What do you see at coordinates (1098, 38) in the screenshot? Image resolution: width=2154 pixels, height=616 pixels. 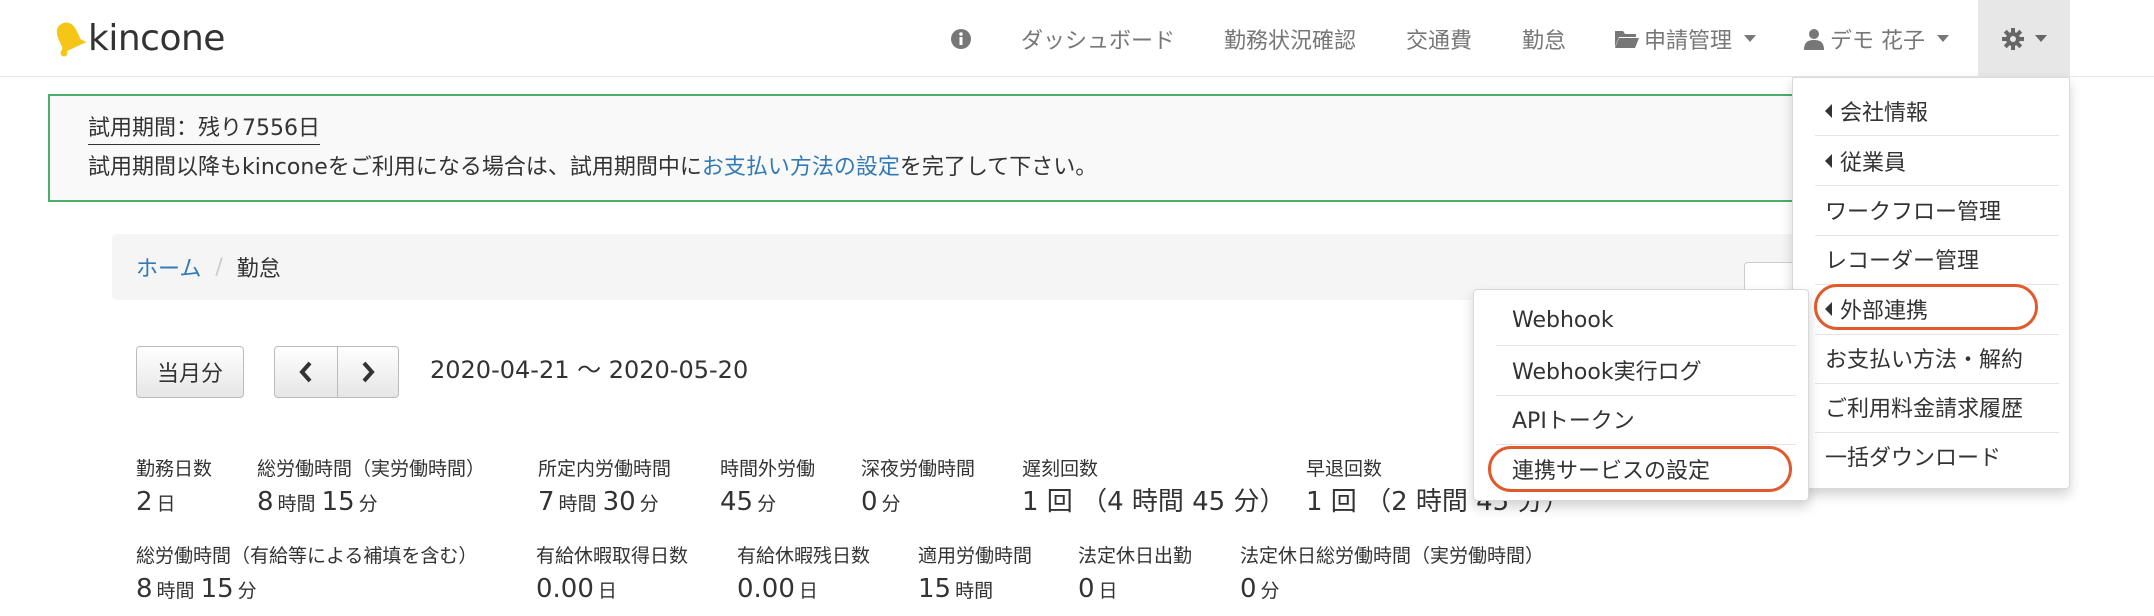 I see `nav-dashboard: ダッシュボード` at bounding box center [1098, 38].